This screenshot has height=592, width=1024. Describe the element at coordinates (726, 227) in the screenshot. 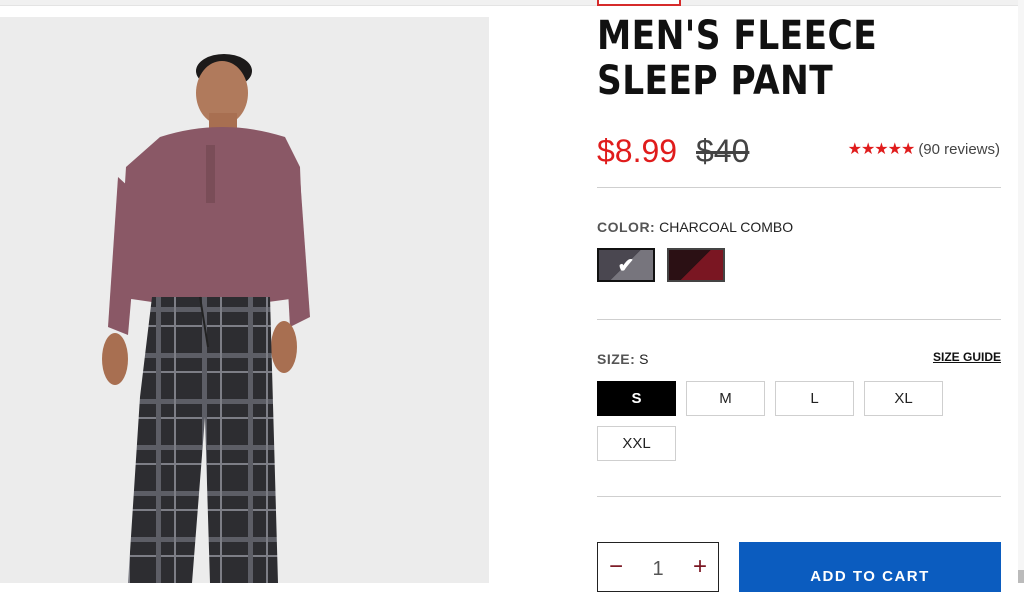

I see `selected-color: CHARCOAL COMBO` at that location.